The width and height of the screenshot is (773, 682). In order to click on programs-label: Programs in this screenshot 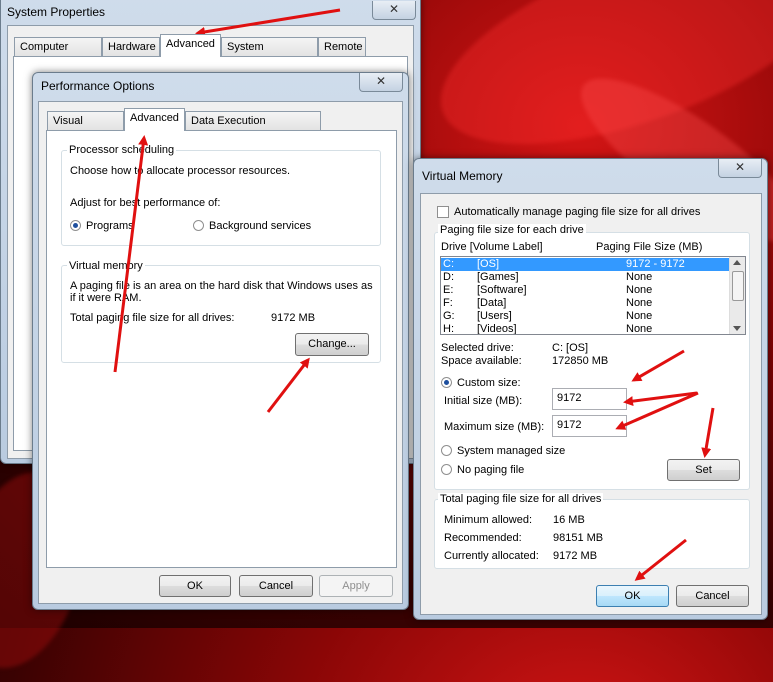, I will do `click(110, 226)`.